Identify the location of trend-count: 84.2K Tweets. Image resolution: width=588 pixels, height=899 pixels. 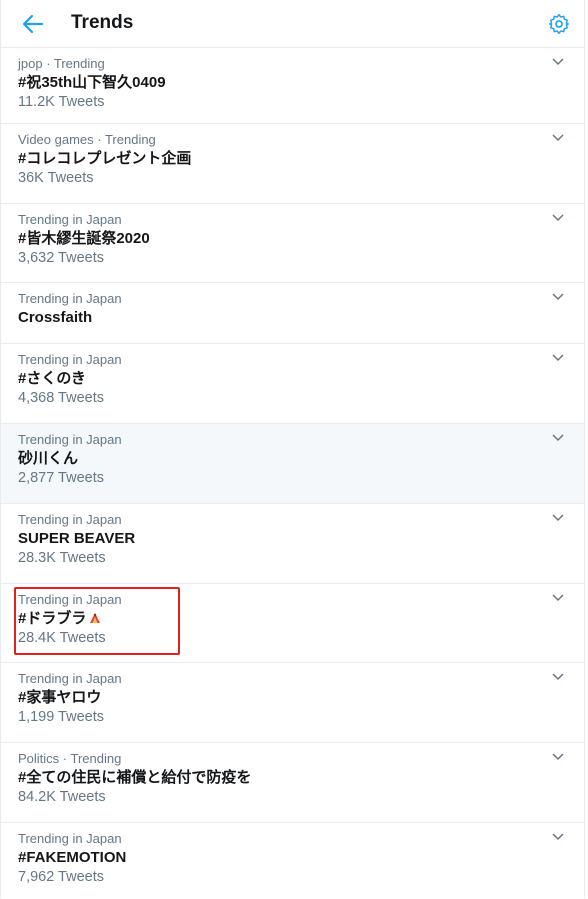
(62, 797).